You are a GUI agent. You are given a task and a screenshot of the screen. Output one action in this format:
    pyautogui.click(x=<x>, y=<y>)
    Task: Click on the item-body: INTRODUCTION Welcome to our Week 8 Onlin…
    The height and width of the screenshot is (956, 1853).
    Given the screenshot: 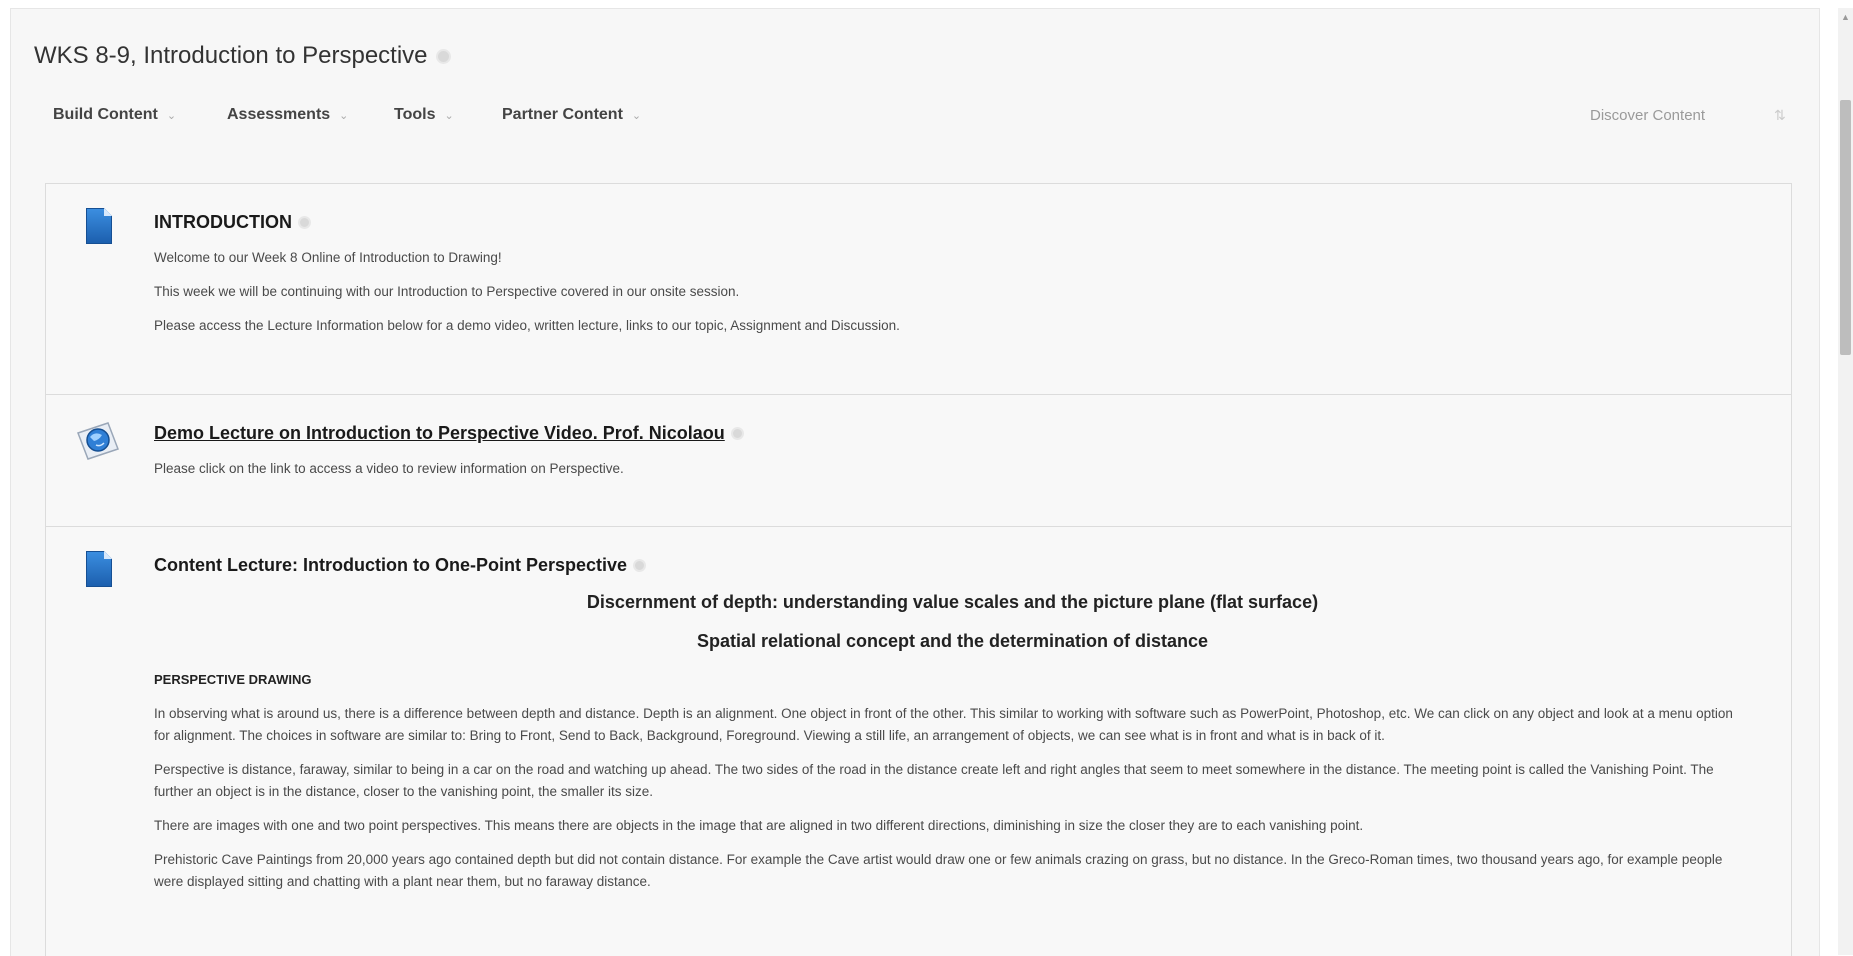 What is the action you would take?
    pyautogui.click(x=952, y=280)
    